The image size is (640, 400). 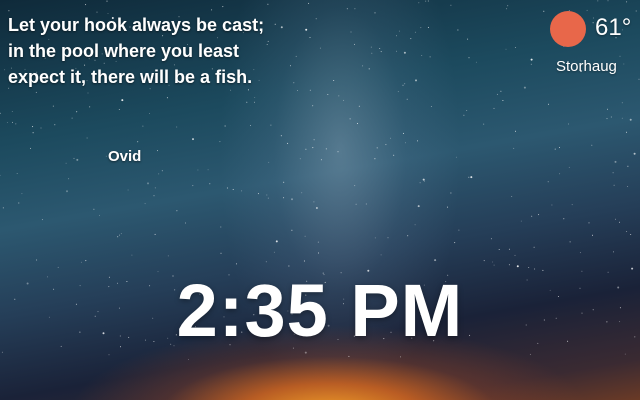 I want to click on weather-widget: 61° Storhaug, so click(x=590, y=45).